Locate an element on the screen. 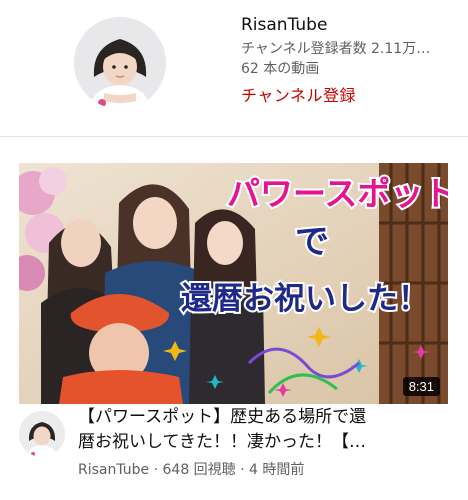 This screenshot has height=500, width=468. avatar-portrait is located at coordinates (120, 63).